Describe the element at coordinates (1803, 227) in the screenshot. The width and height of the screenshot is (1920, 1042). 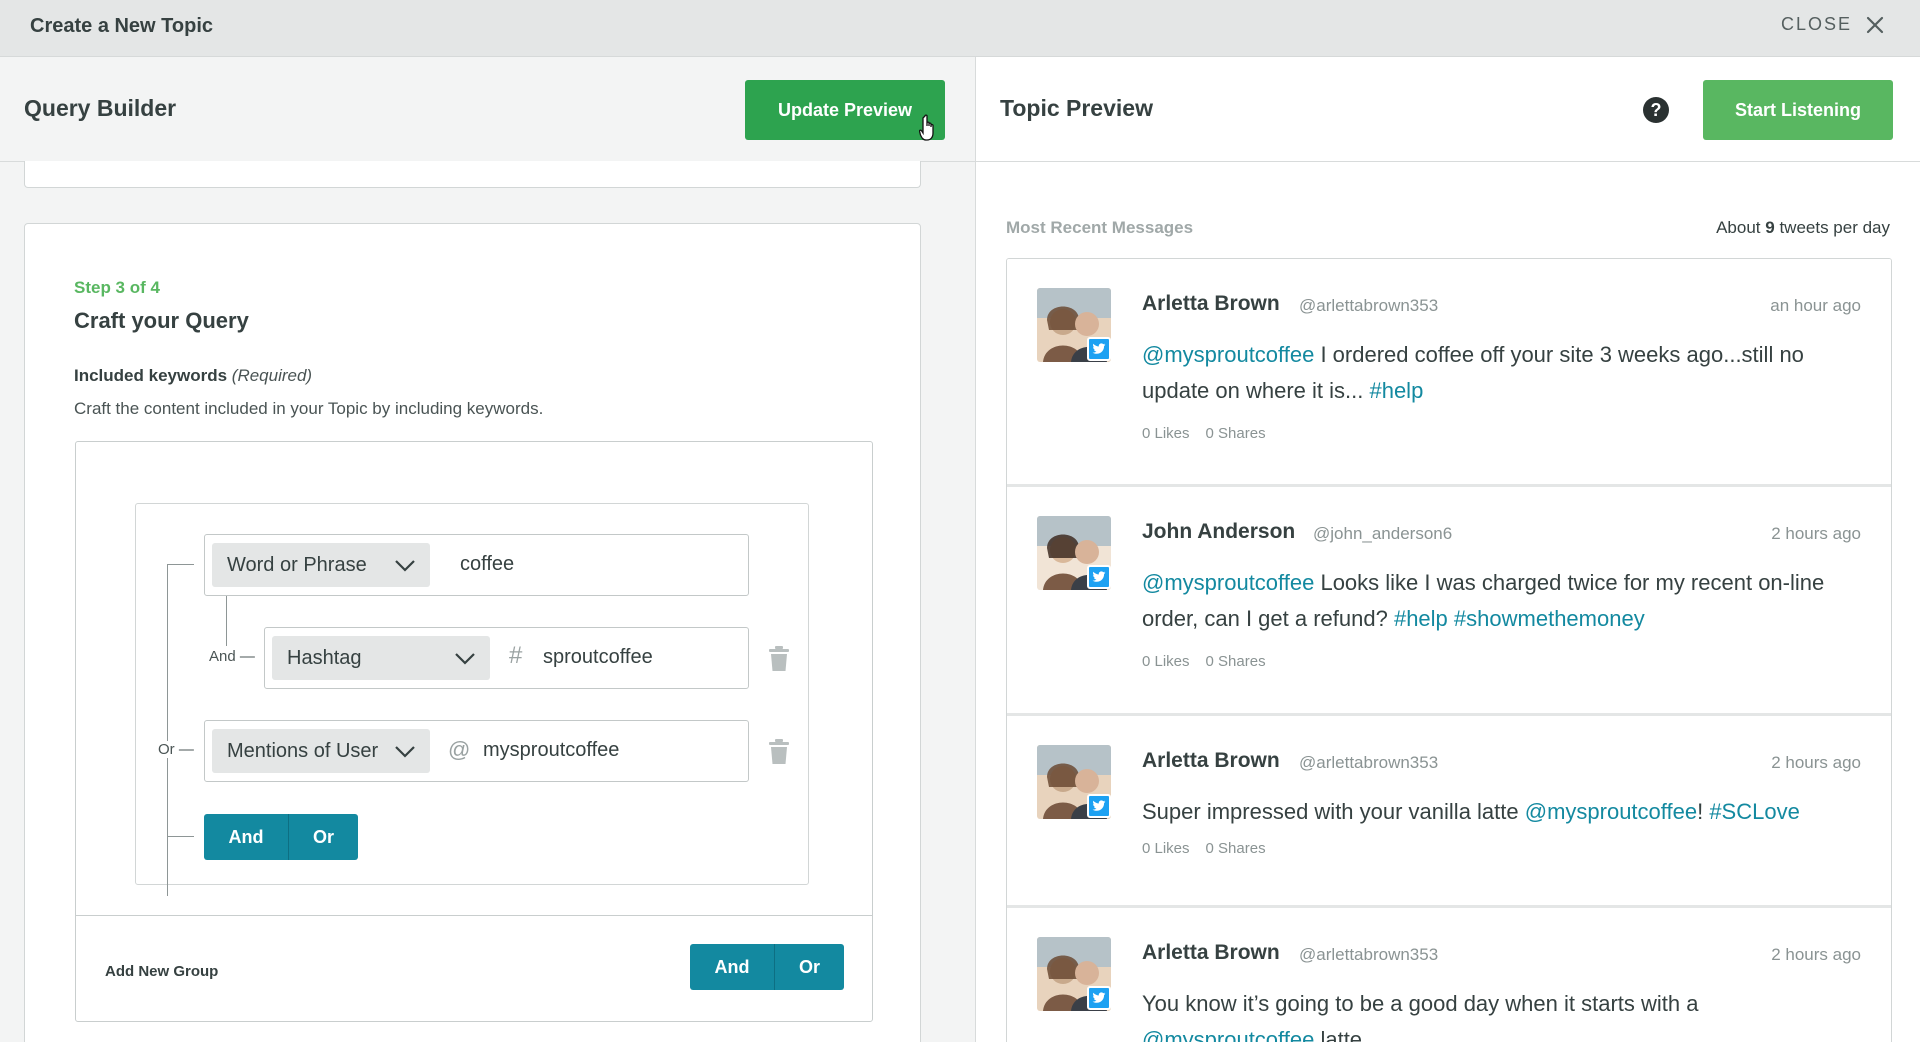
I see `tweet-rate: About 9 tweets per day` at that location.